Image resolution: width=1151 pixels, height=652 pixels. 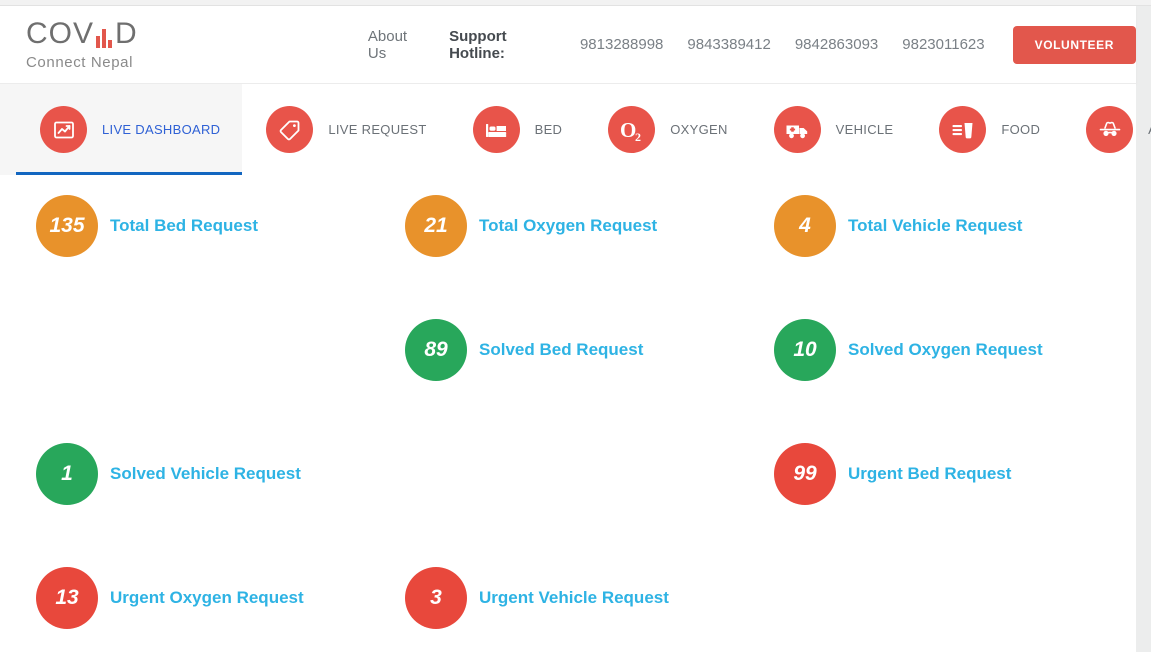 What do you see at coordinates (699, 129) in the screenshot?
I see `tab-oxygen-label: OXYGEN` at bounding box center [699, 129].